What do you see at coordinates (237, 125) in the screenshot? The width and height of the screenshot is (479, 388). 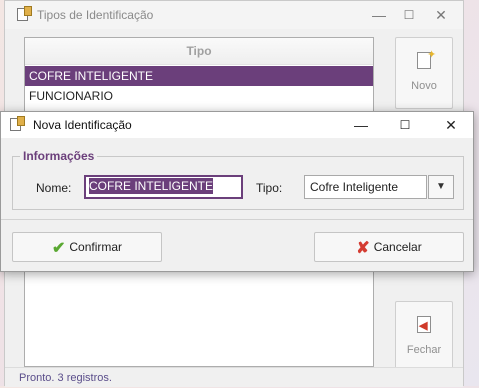 I see `dialog-titlebar: Nova Identificação — ☐ ✕` at bounding box center [237, 125].